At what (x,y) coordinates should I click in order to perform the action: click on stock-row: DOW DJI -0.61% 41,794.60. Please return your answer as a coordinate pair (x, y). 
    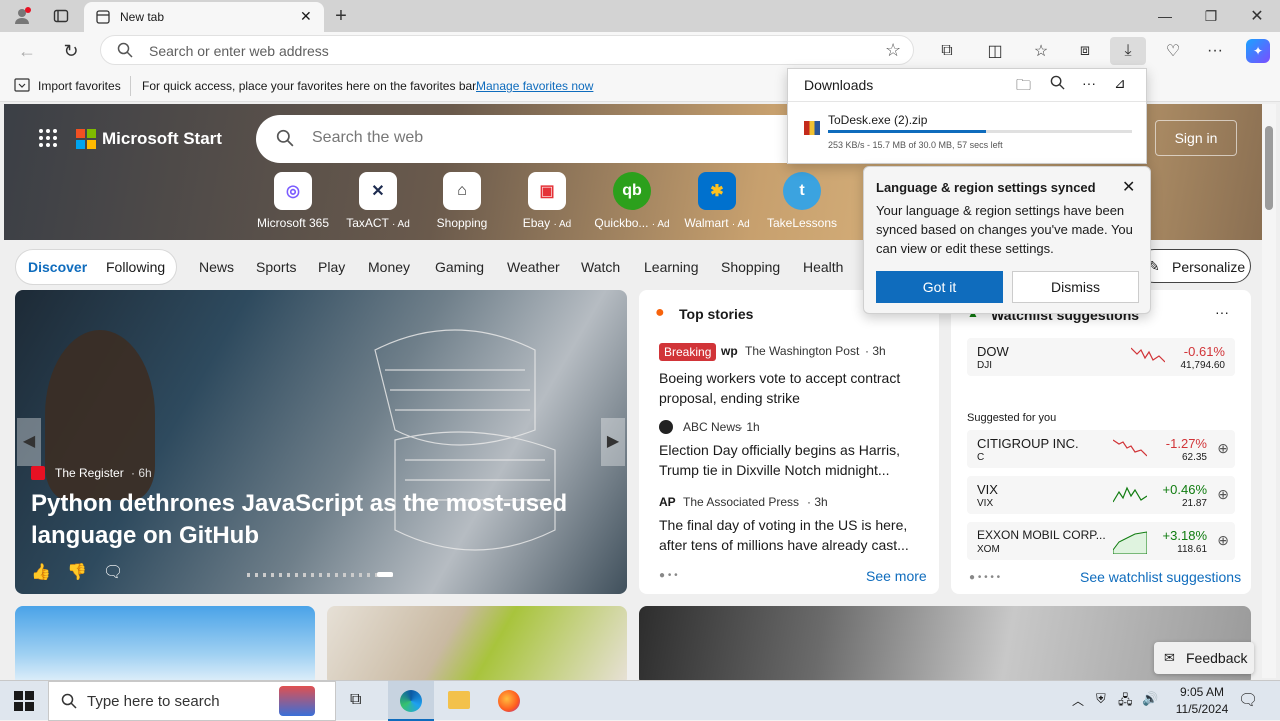
    Looking at the image, I should click on (1101, 357).